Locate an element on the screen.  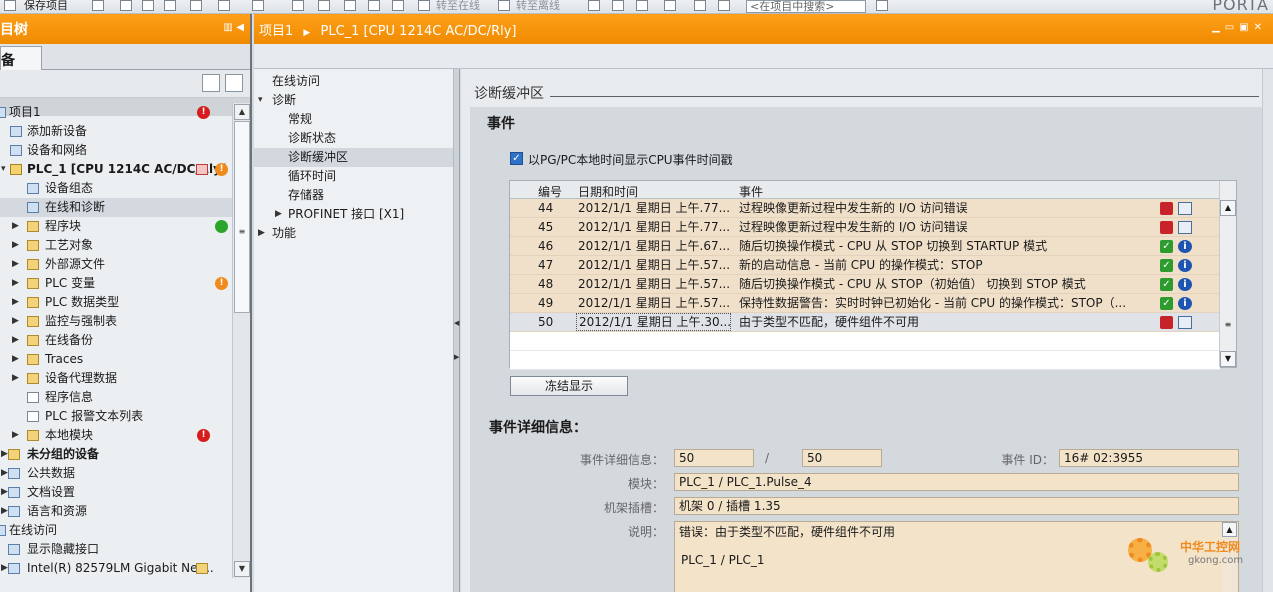
content-scrollbar is located at coordinates (1267, 330).